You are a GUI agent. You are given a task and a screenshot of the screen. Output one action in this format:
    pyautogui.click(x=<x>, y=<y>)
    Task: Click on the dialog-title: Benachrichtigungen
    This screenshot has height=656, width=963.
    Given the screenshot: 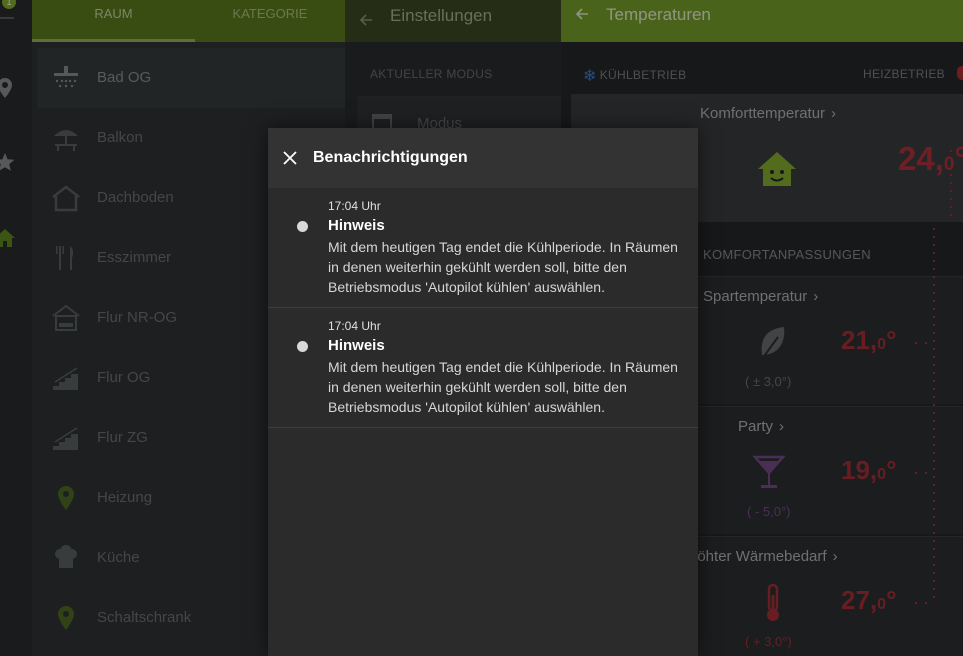 What is the action you would take?
    pyautogui.click(x=390, y=157)
    